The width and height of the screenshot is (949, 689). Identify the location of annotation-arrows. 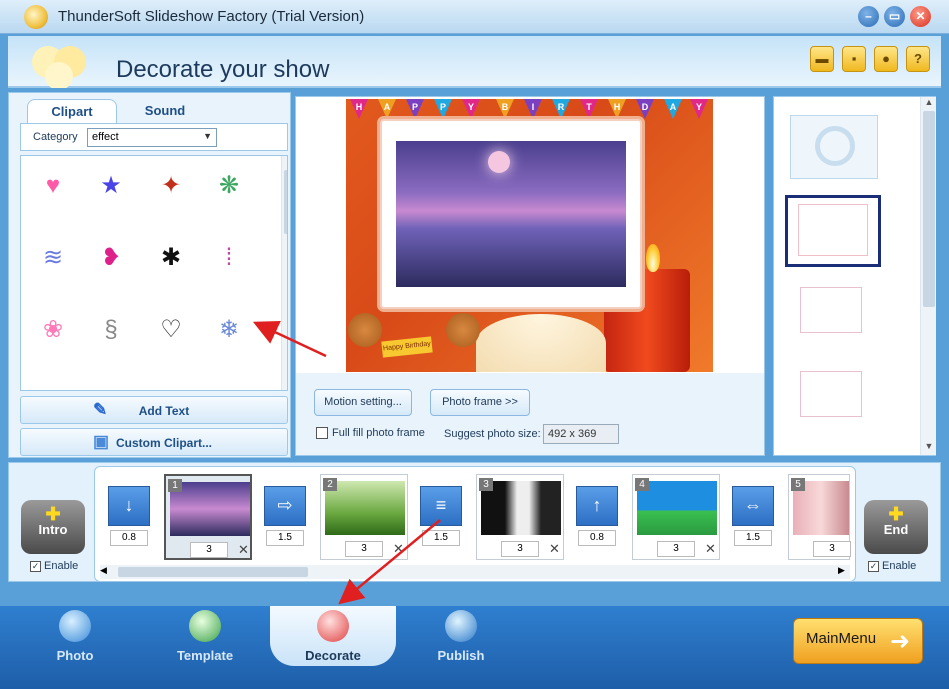
(346, 463).